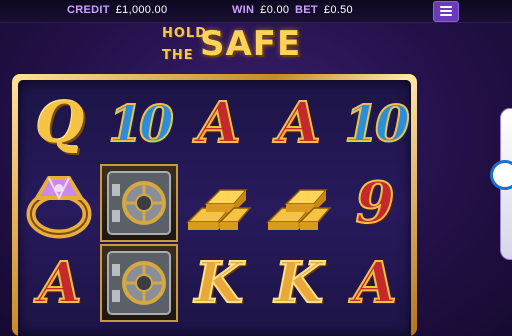  I want to click on bet-label: BET, so click(306, 10).